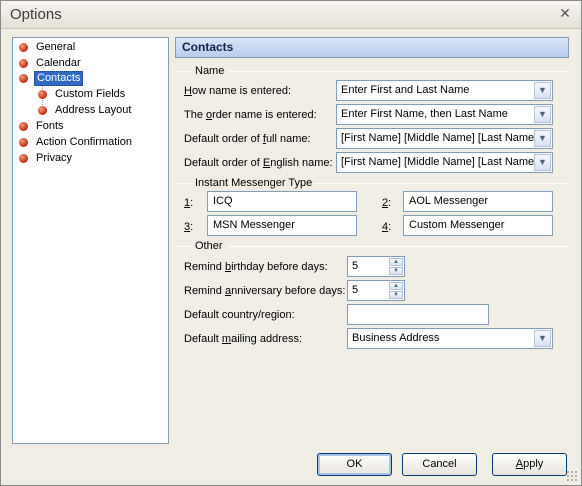 The height and width of the screenshot is (486, 582). Describe the element at coordinates (282, 201) in the screenshot. I see `im-1-input: ICQ` at that location.